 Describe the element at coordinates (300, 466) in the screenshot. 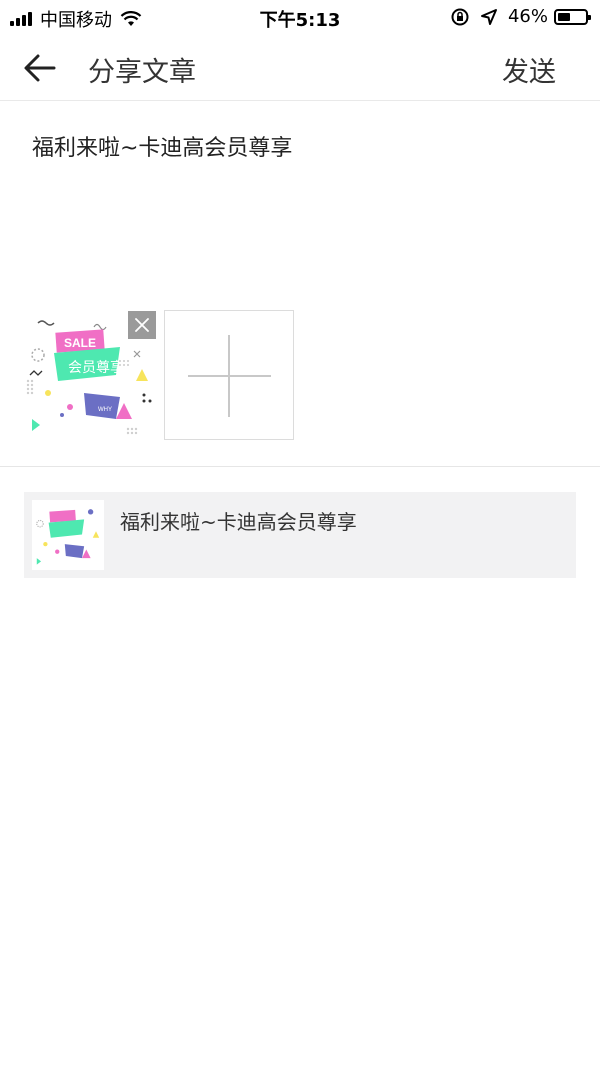

I see `divider` at that location.